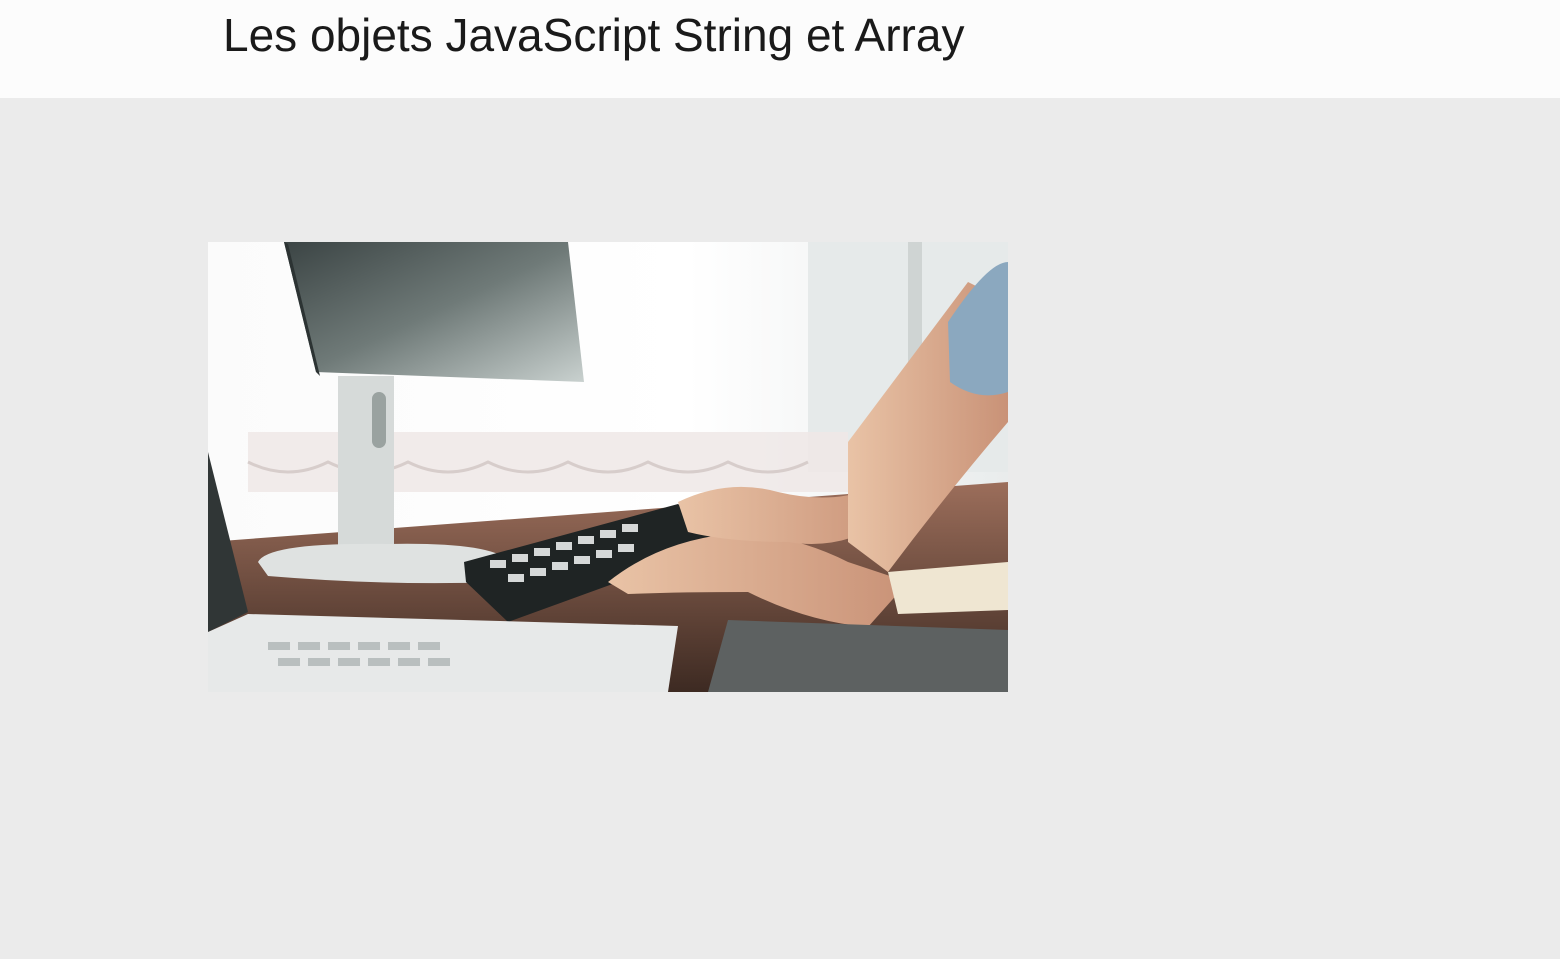  Describe the element at coordinates (594, 35) in the screenshot. I see `page-title: Les objets JavaScript String et Array` at that location.